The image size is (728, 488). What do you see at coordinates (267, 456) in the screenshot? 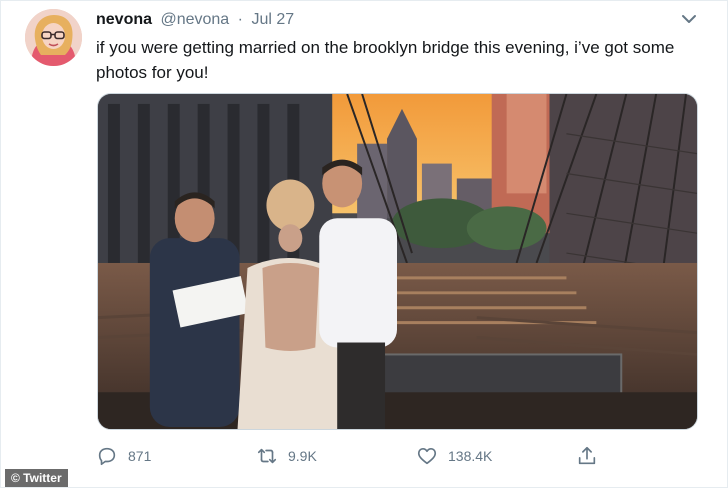
I see `retweet-icon` at bounding box center [267, 456].